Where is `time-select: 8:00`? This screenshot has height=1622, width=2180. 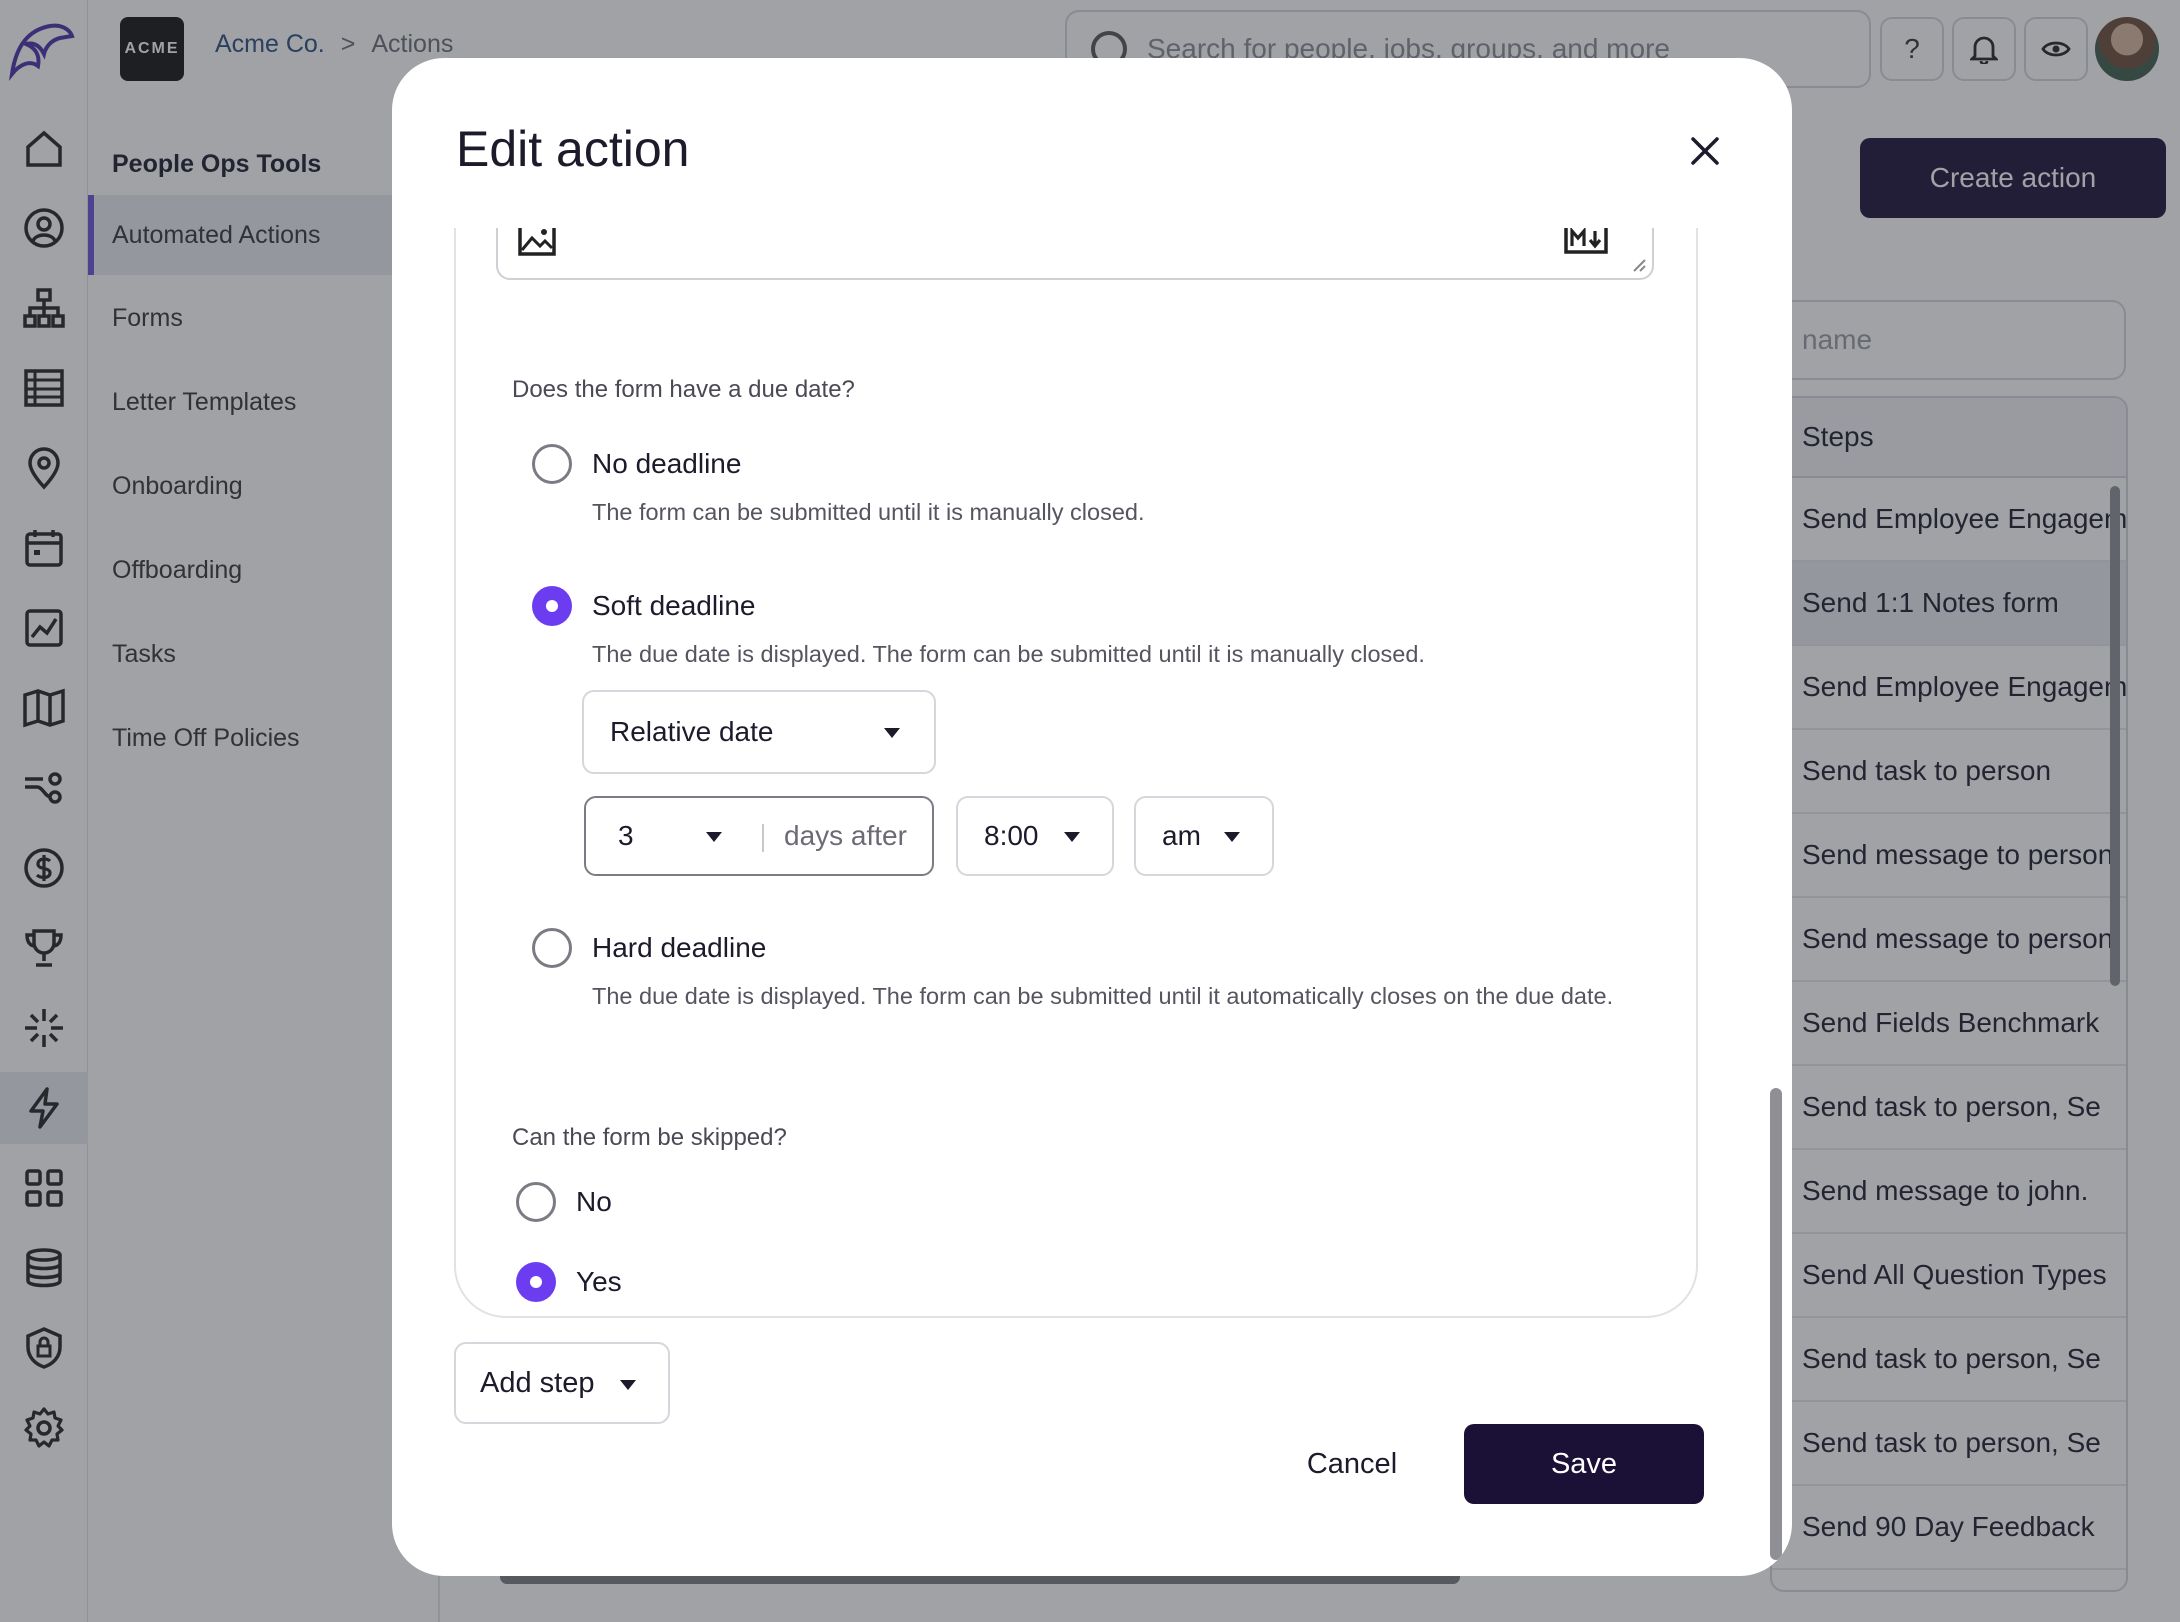
time-select: 8:00 is located at coordinates (1035, 836).